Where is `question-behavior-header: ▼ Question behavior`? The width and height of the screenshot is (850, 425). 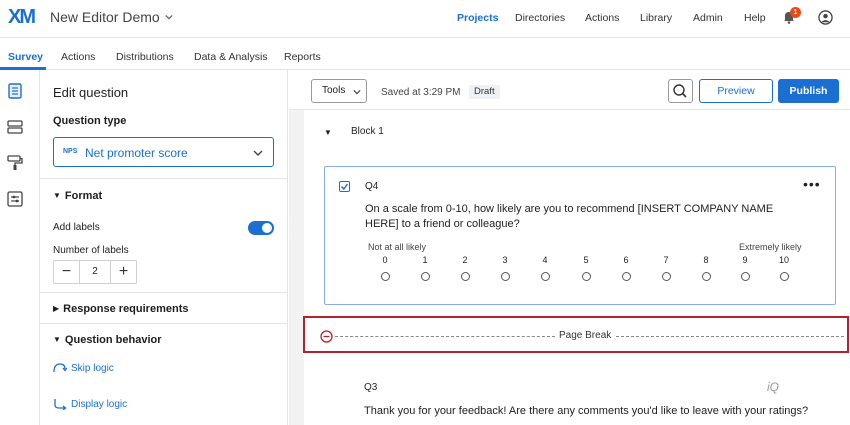 question-behavior-header: ▼ Question behavior is located at coordinates (107, 340).